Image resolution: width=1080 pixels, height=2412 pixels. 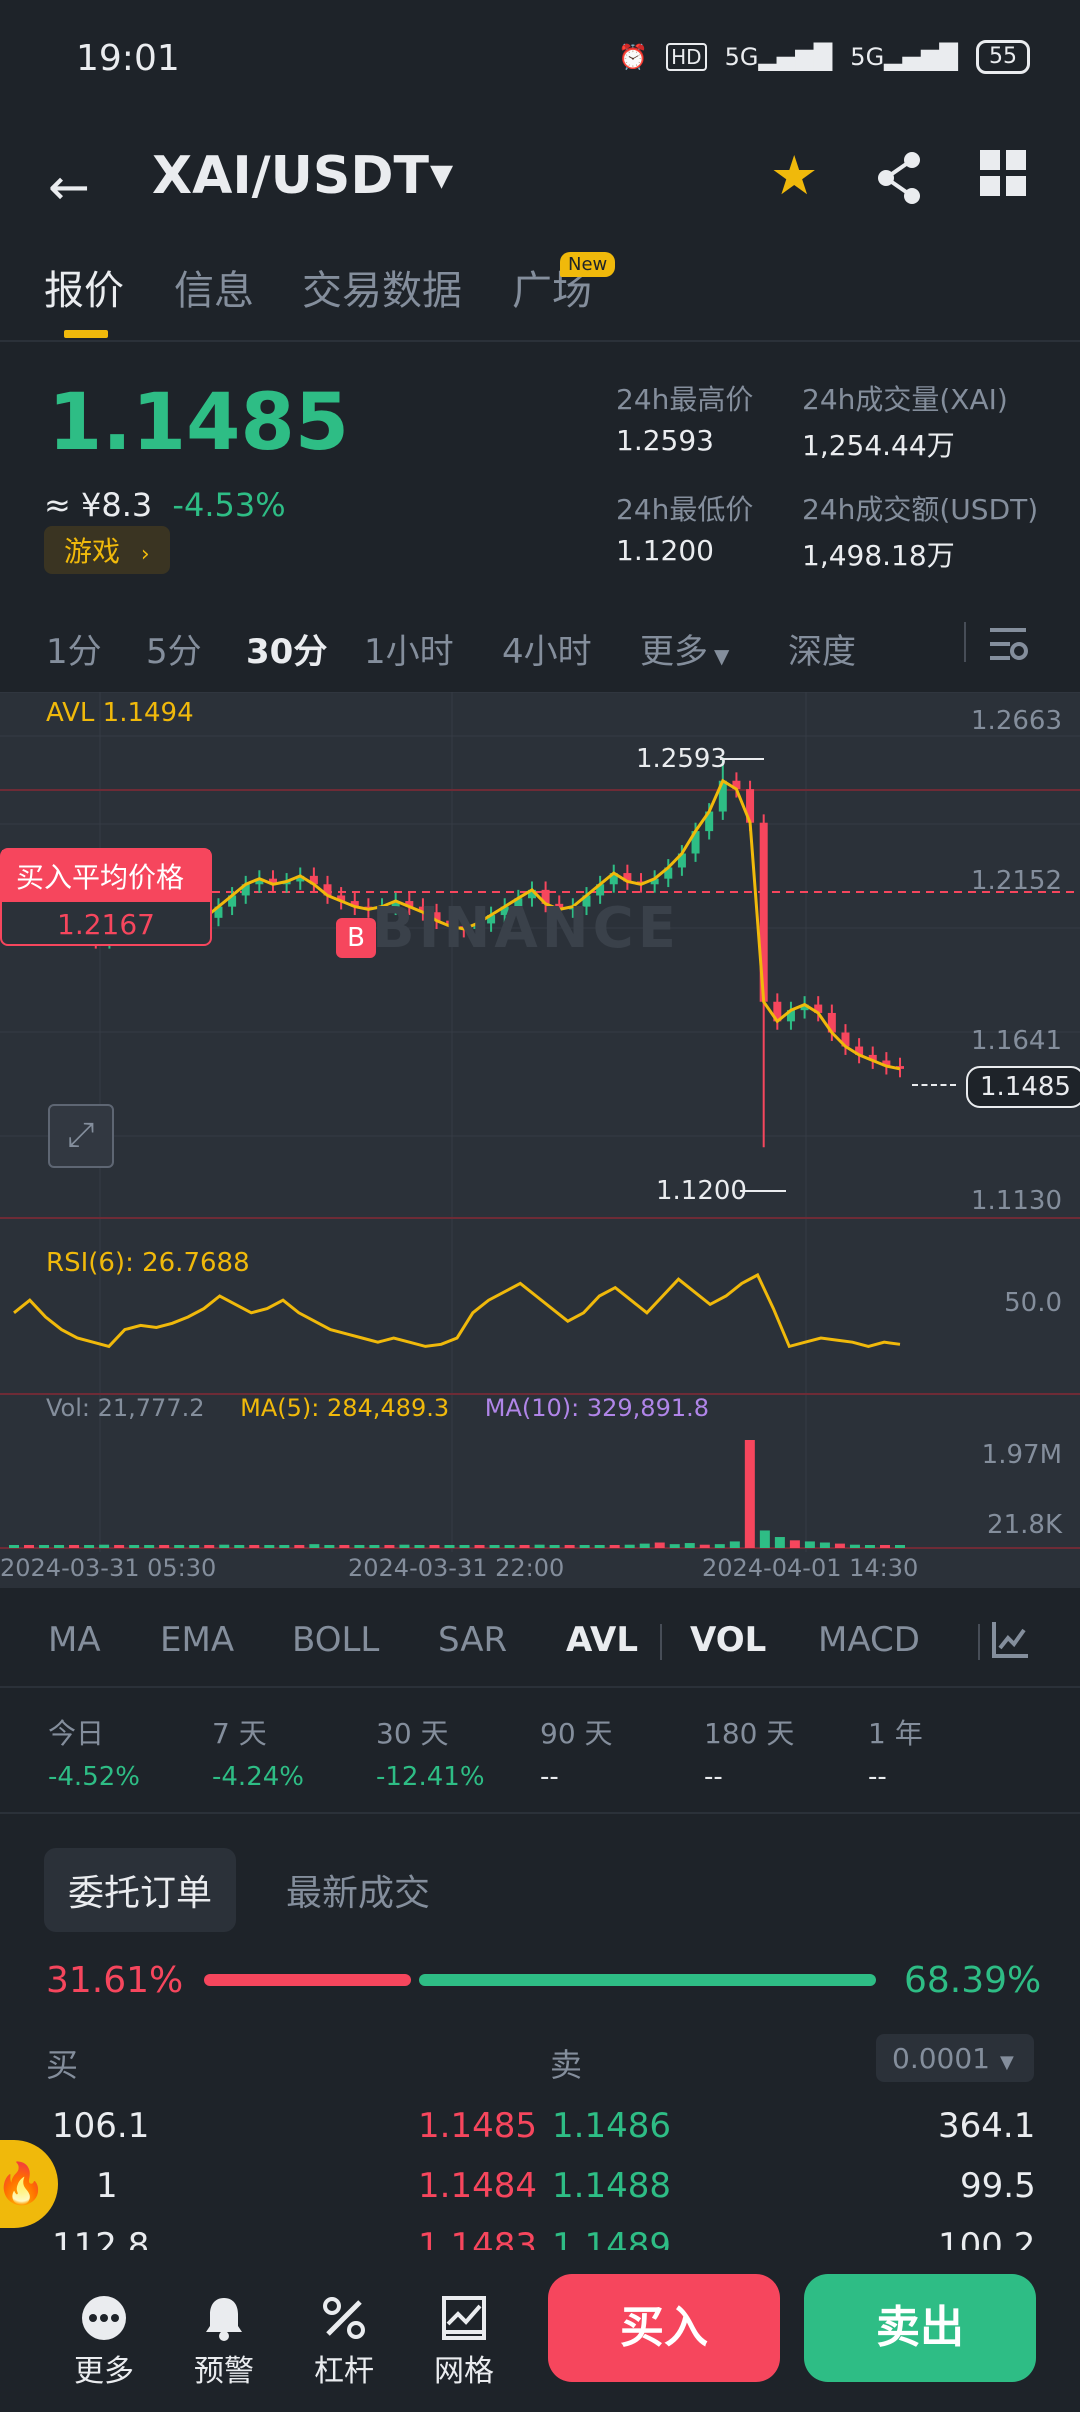 What do you see at coordinates (611, 2126) in the screenshot?
I see `ask-price: 1.1486` at bounding box center [611, 2126].